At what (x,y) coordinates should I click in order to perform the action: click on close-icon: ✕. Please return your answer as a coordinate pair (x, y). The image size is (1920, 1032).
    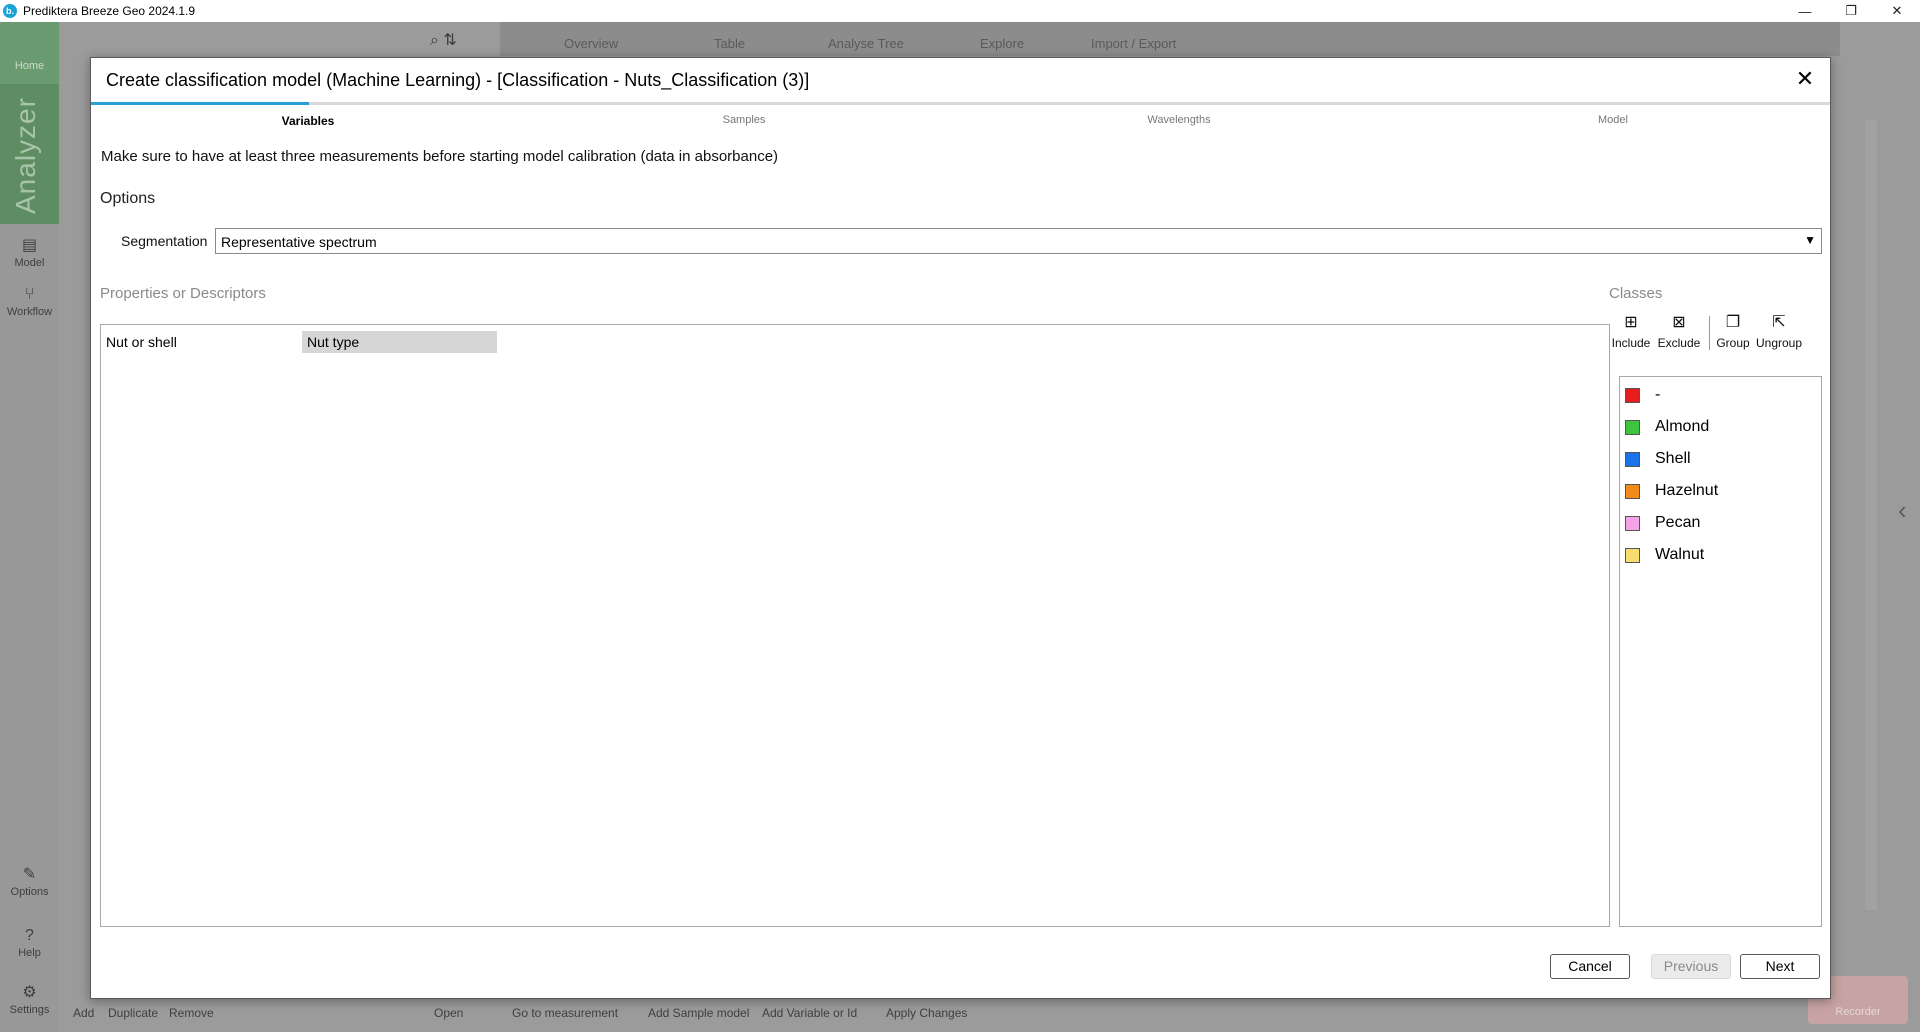
    Looking at the image, I should click on (1805, 79).